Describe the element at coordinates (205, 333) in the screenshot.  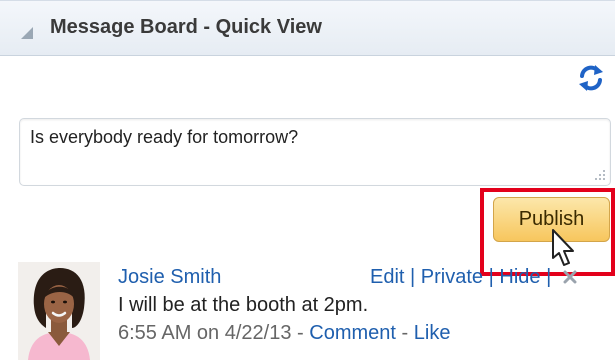
I see `post-timestamp: 6:55 AM on 4/22/13` at that location.